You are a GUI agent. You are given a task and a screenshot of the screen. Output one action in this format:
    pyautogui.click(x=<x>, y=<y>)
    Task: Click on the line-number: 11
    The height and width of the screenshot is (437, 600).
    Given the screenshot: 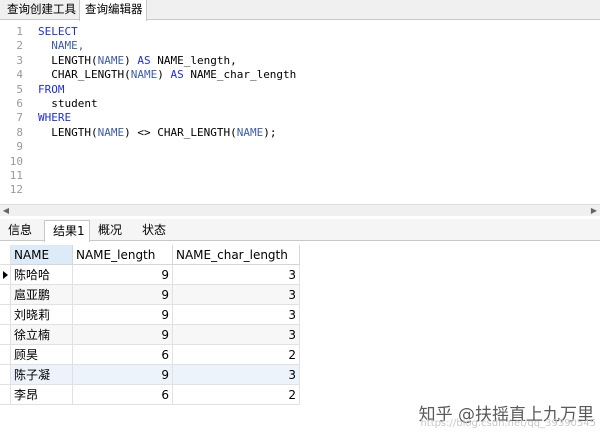 What is the action you would take?
    pyautogui.click(x=16, y=175)
    